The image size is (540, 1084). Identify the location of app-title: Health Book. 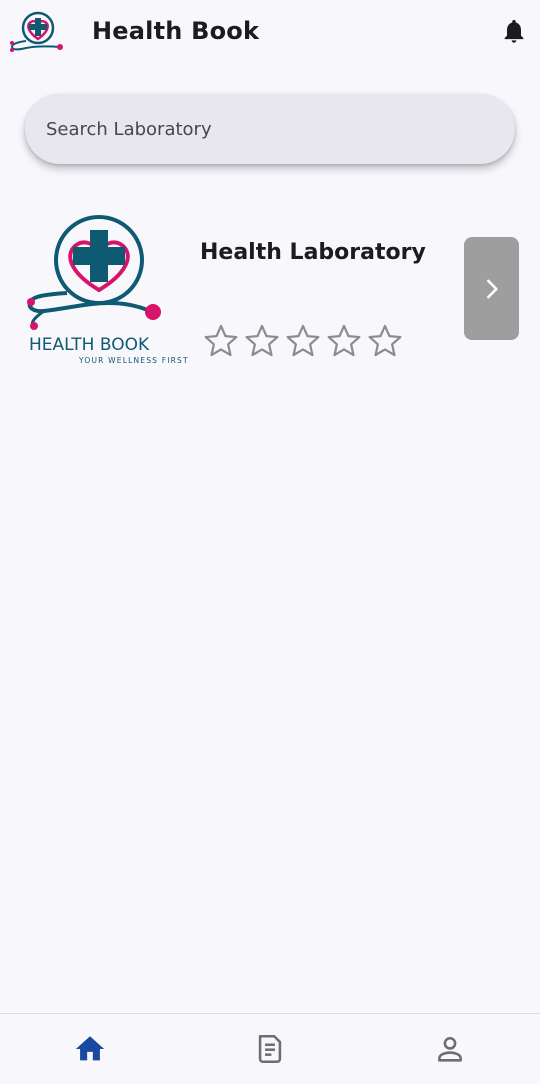
(176, 31).